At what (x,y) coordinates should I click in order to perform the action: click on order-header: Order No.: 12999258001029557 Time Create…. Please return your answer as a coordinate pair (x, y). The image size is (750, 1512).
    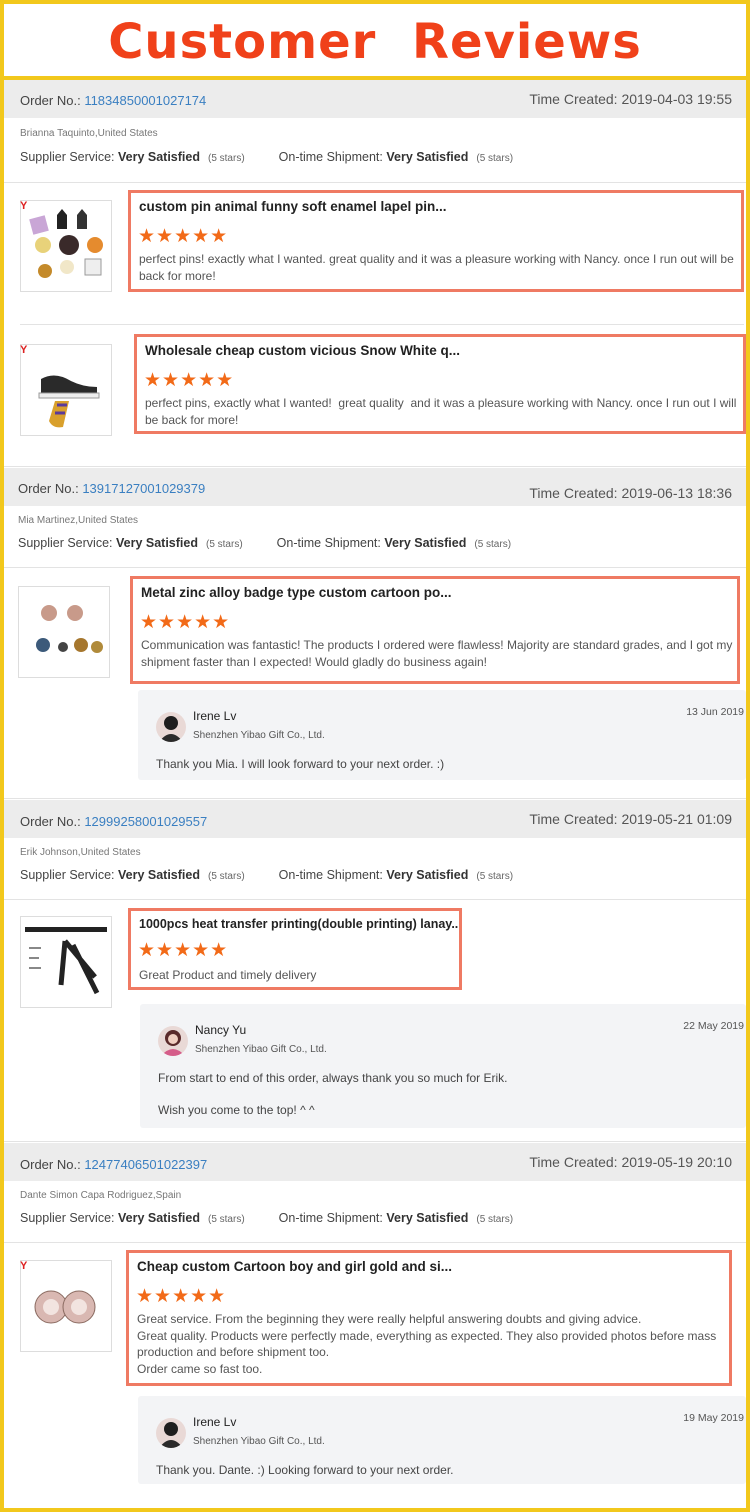
    Looking at the image, I should click on (375, 819).